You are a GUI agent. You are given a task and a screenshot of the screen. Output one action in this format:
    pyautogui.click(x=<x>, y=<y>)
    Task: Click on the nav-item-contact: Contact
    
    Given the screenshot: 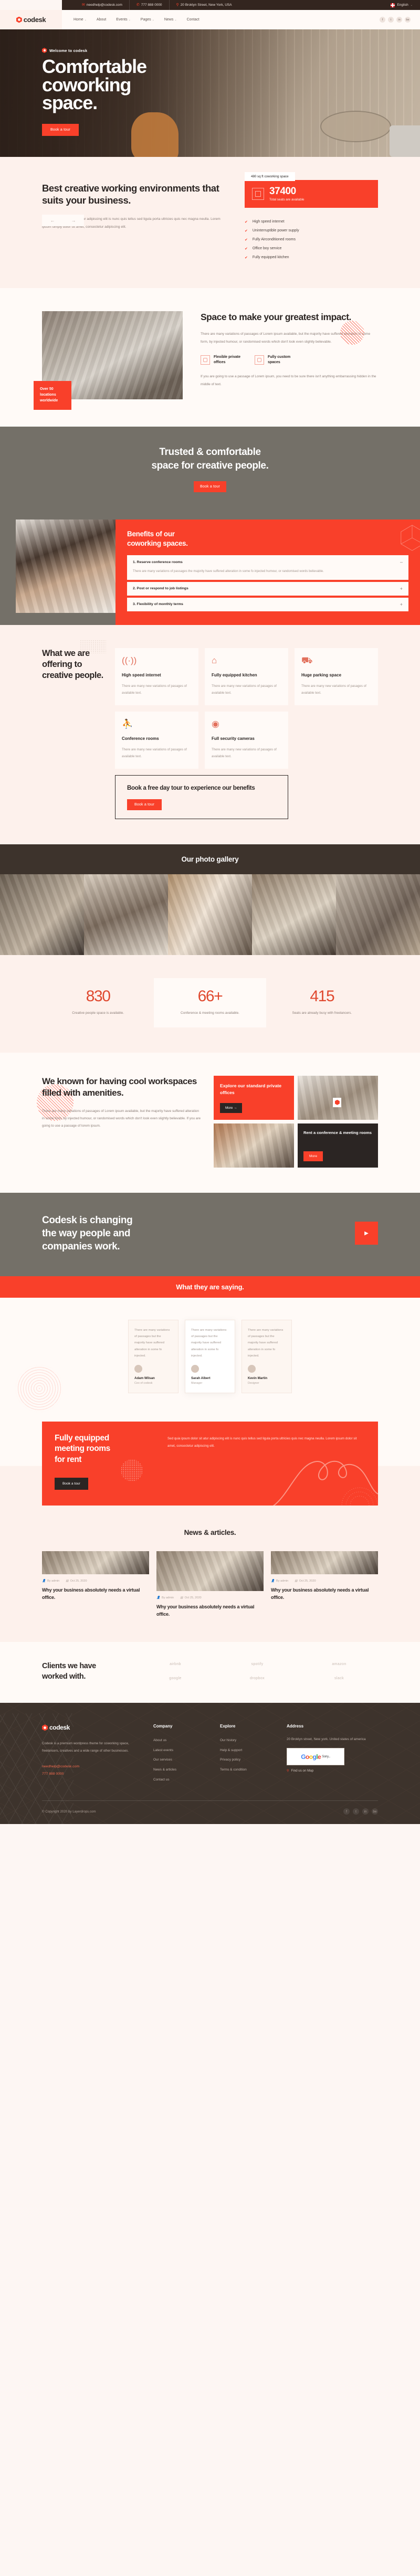 What is the action you would take?
    pyautogui.click(x=193, y=20)
    